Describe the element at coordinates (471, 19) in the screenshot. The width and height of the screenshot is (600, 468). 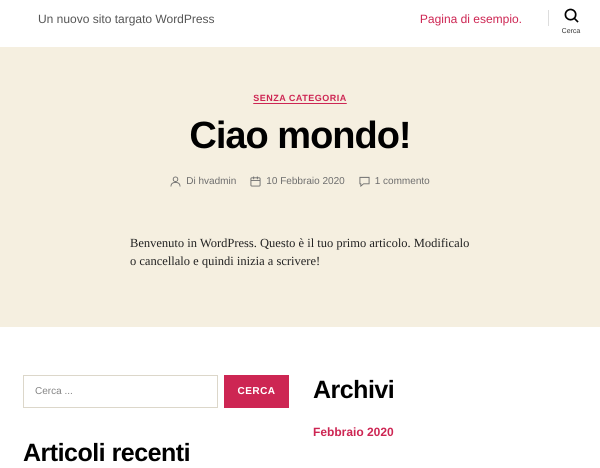
I see `nav-link: Pagina di esempio.` at that location.